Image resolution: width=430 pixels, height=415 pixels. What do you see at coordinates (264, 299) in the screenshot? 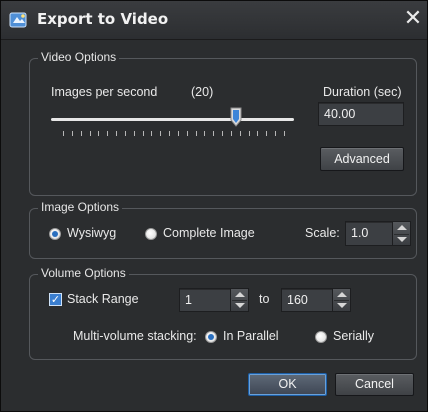
I see `range-to-label: to` at bounding box center [264, 299].